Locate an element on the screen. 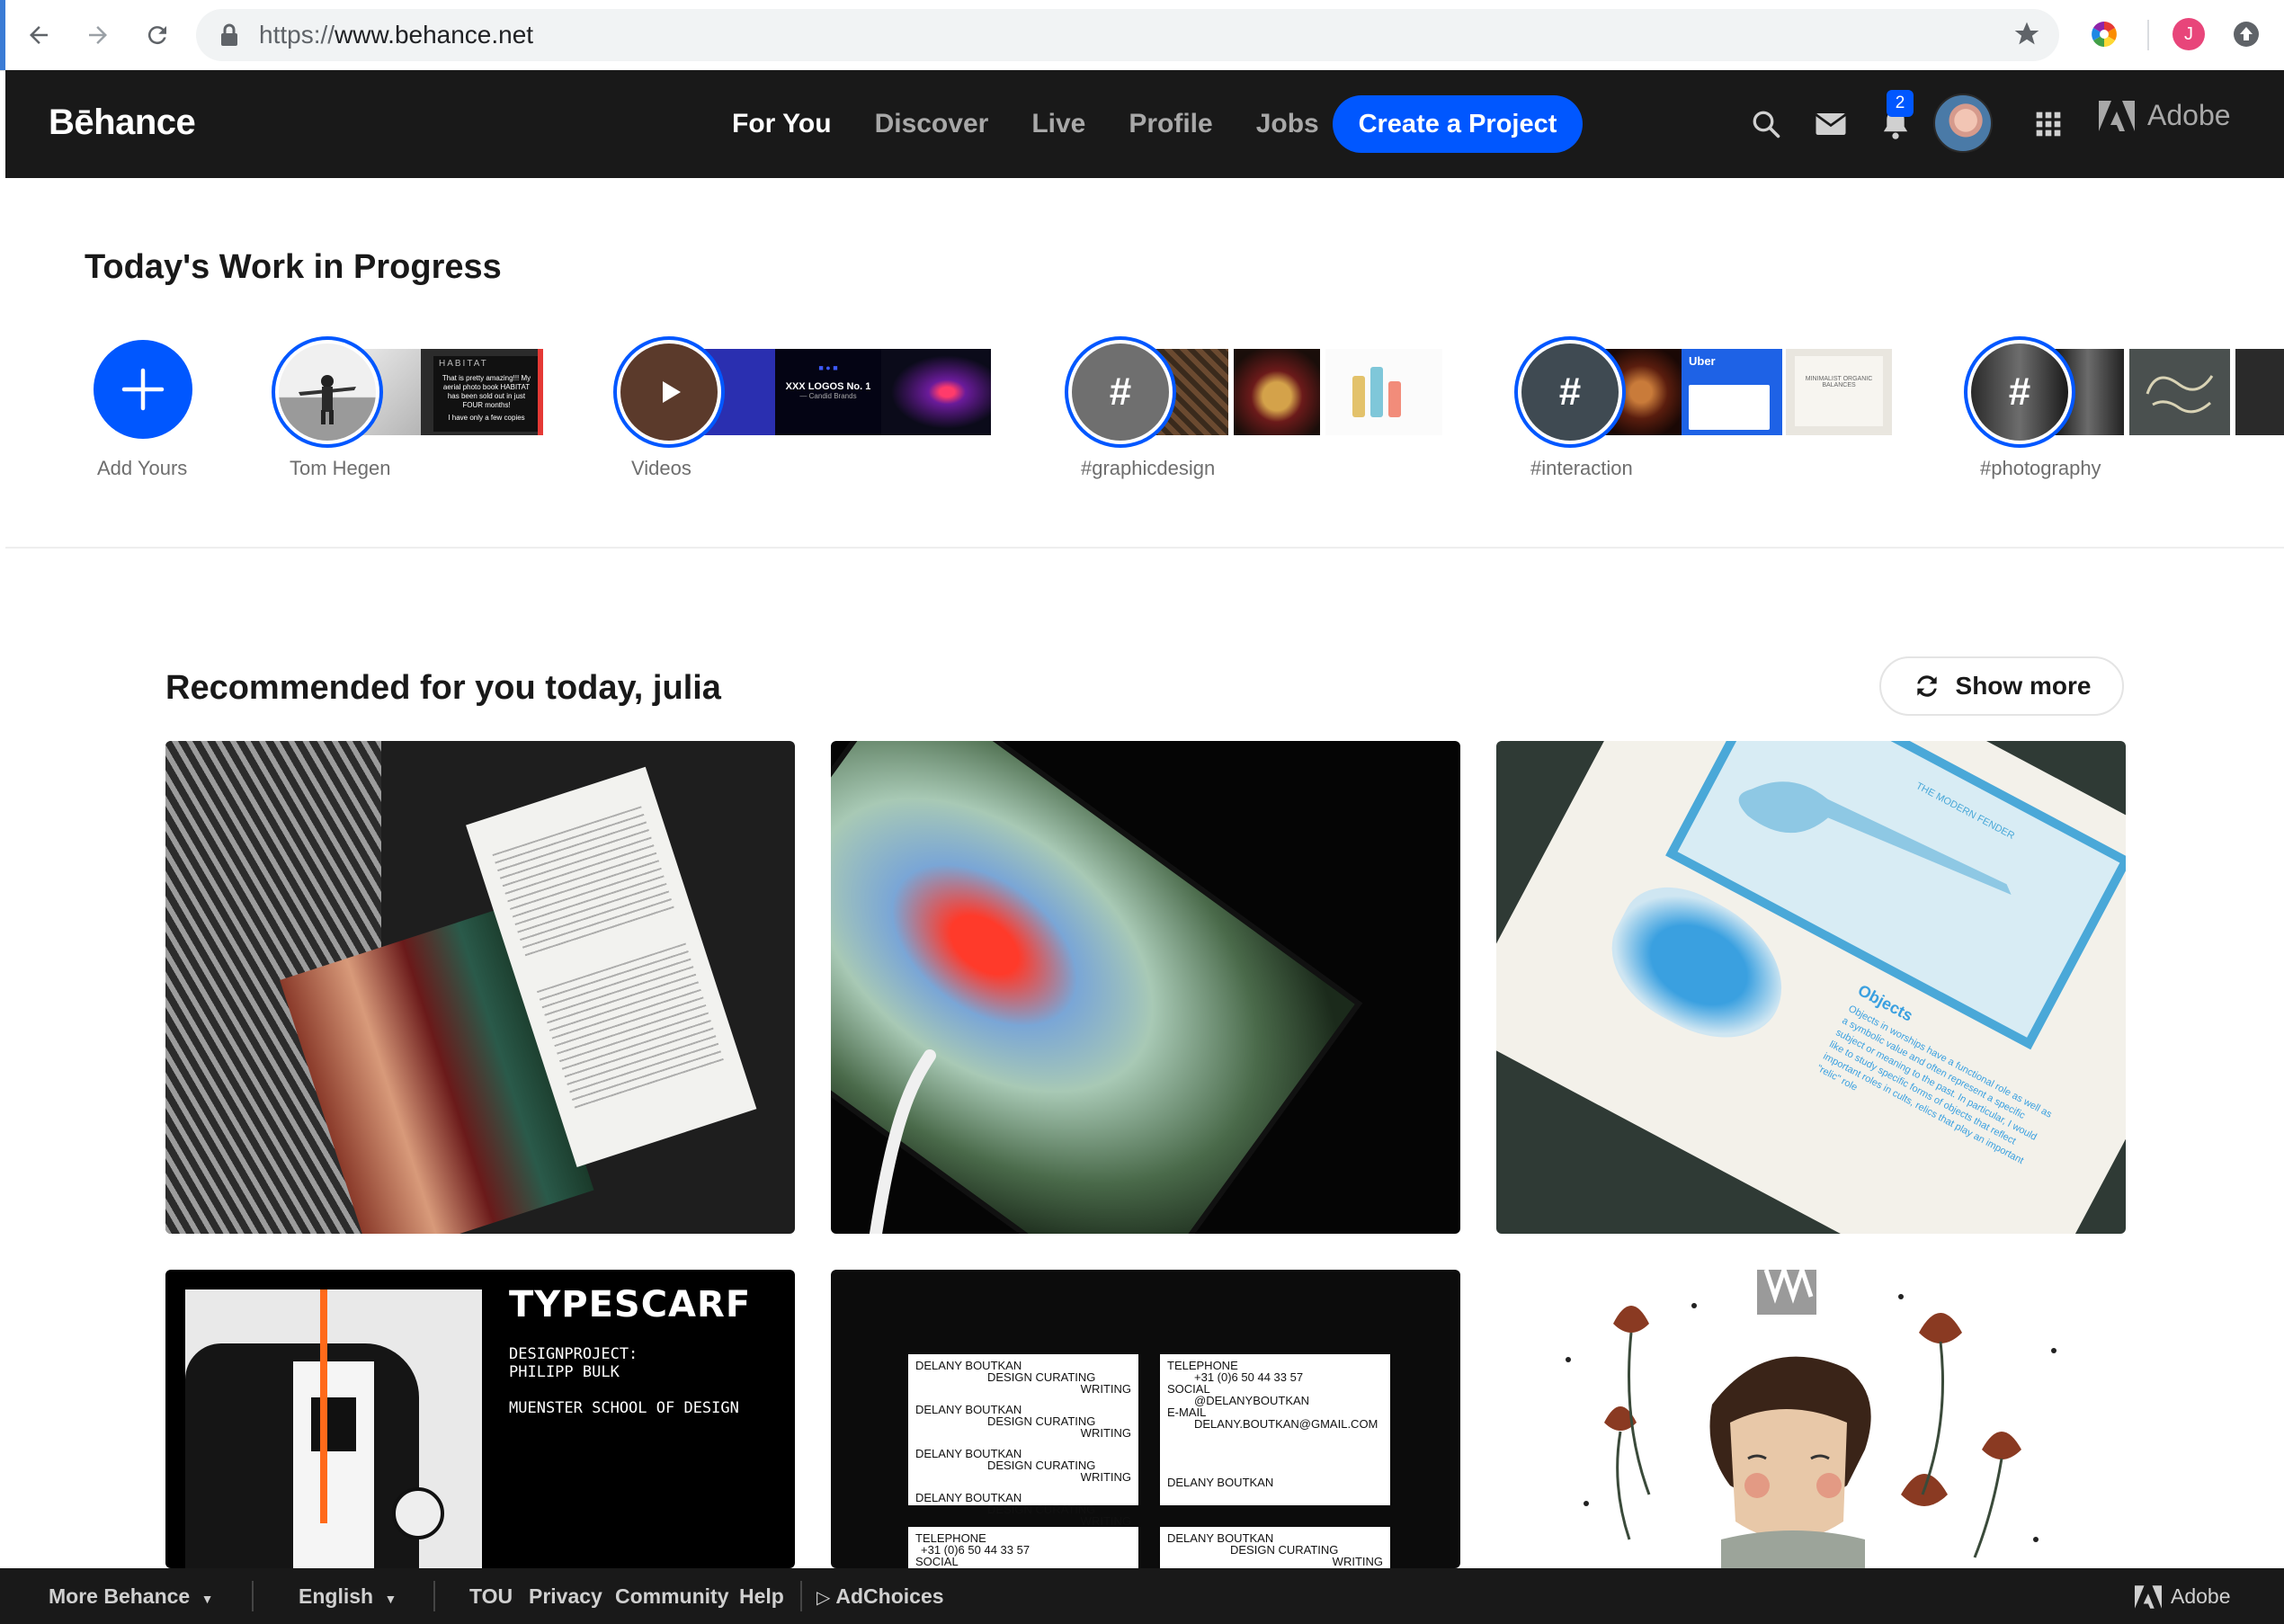  add-yours-button is located at coordinates (143, 389).